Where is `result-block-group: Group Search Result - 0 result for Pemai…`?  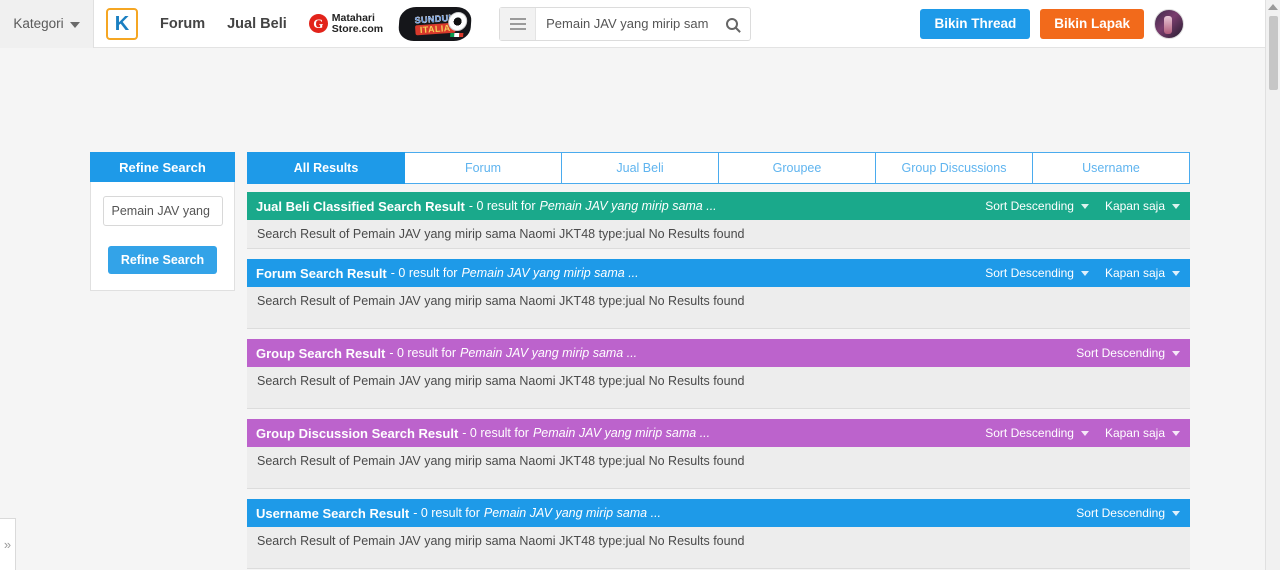
result-block-group: Group Search Result - 0 result for Pemai… is located at coordinates (718, 374).